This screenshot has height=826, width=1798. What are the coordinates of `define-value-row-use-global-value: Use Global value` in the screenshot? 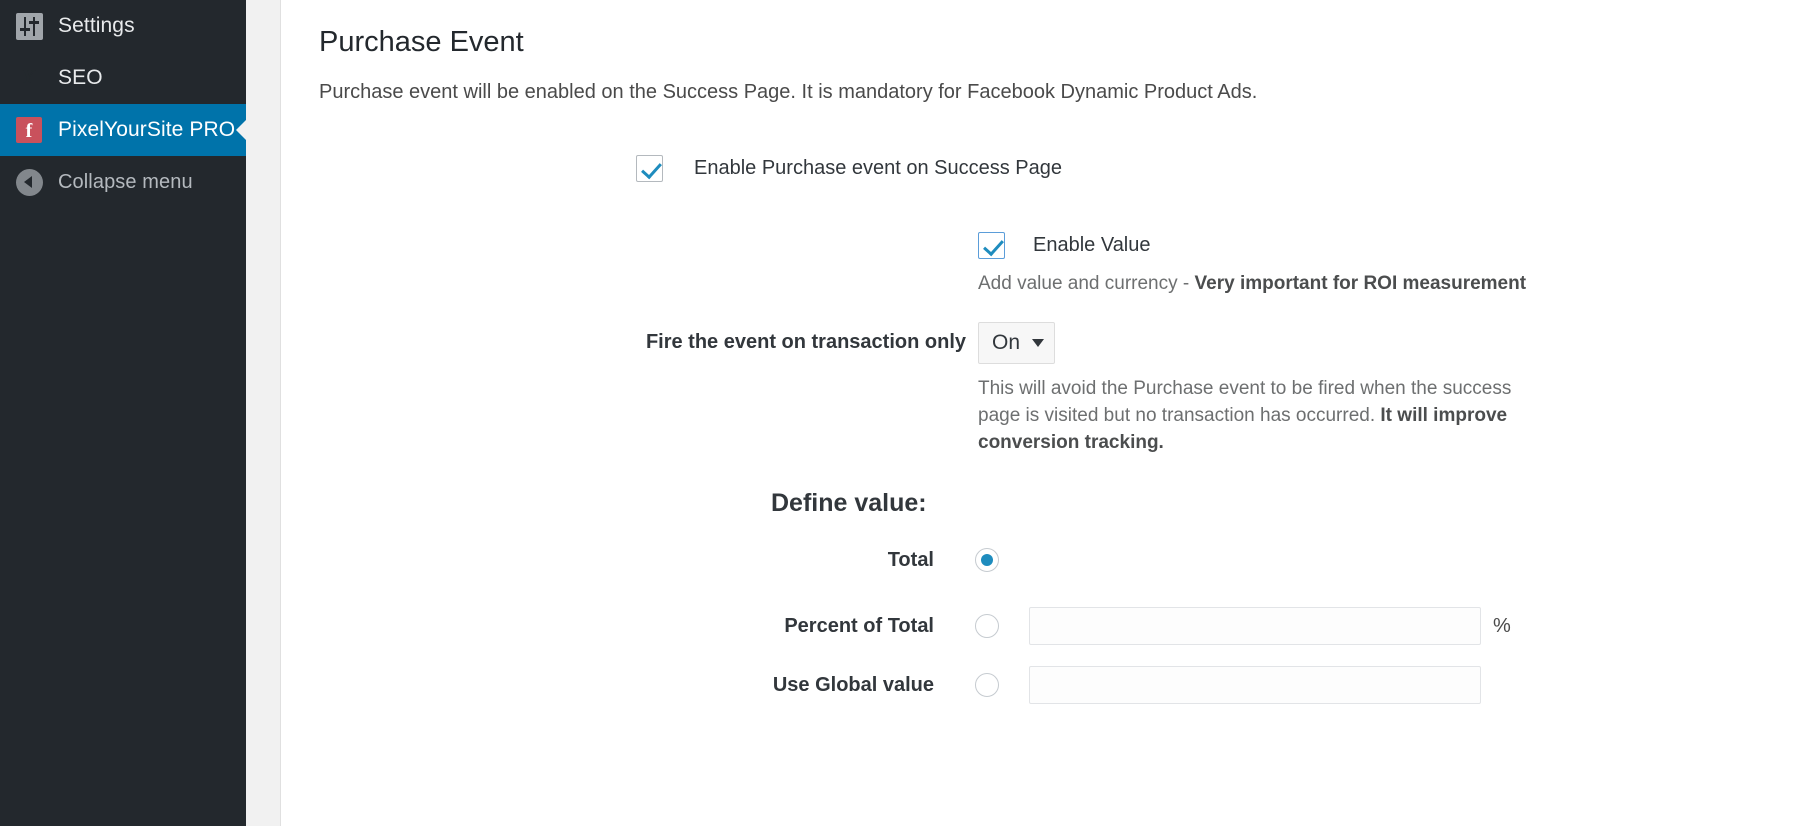 It's located at (1058, 685).